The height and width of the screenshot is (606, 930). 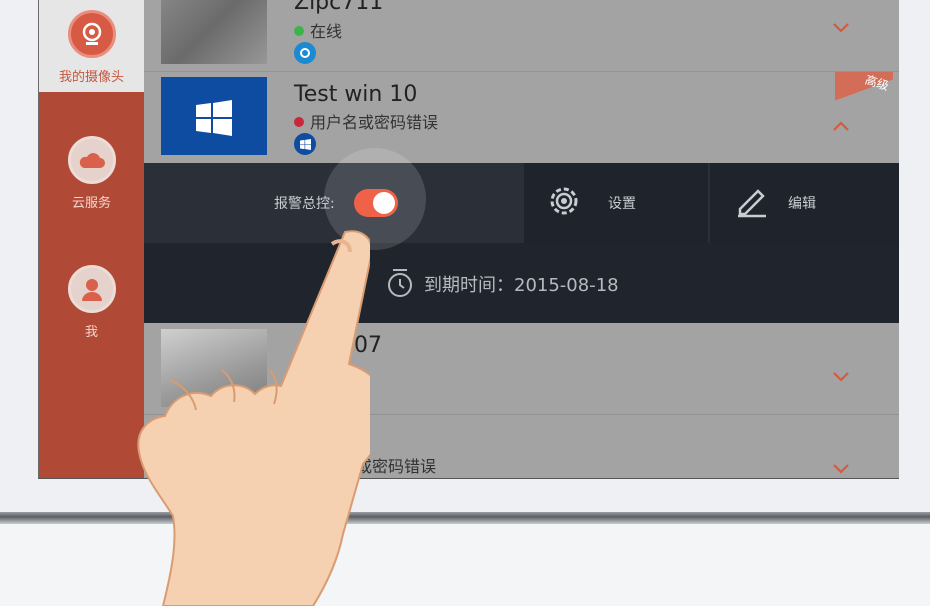 I want to click on clock-icon, so click(x=400, y=283).